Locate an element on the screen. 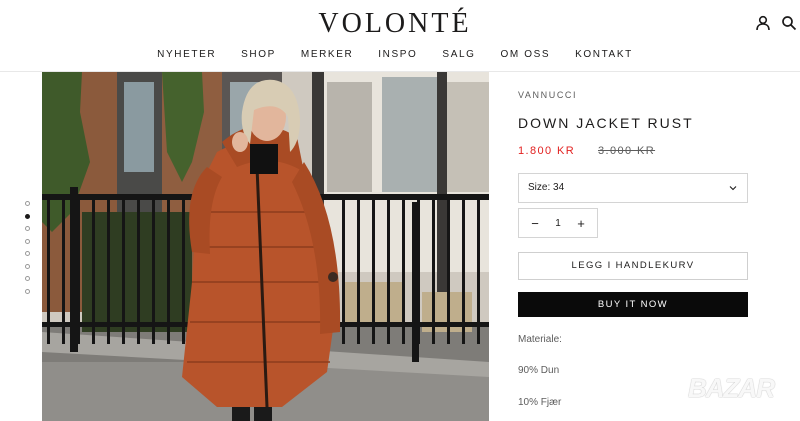  material-line: 90% Dun is located at coordinates (539, 370).